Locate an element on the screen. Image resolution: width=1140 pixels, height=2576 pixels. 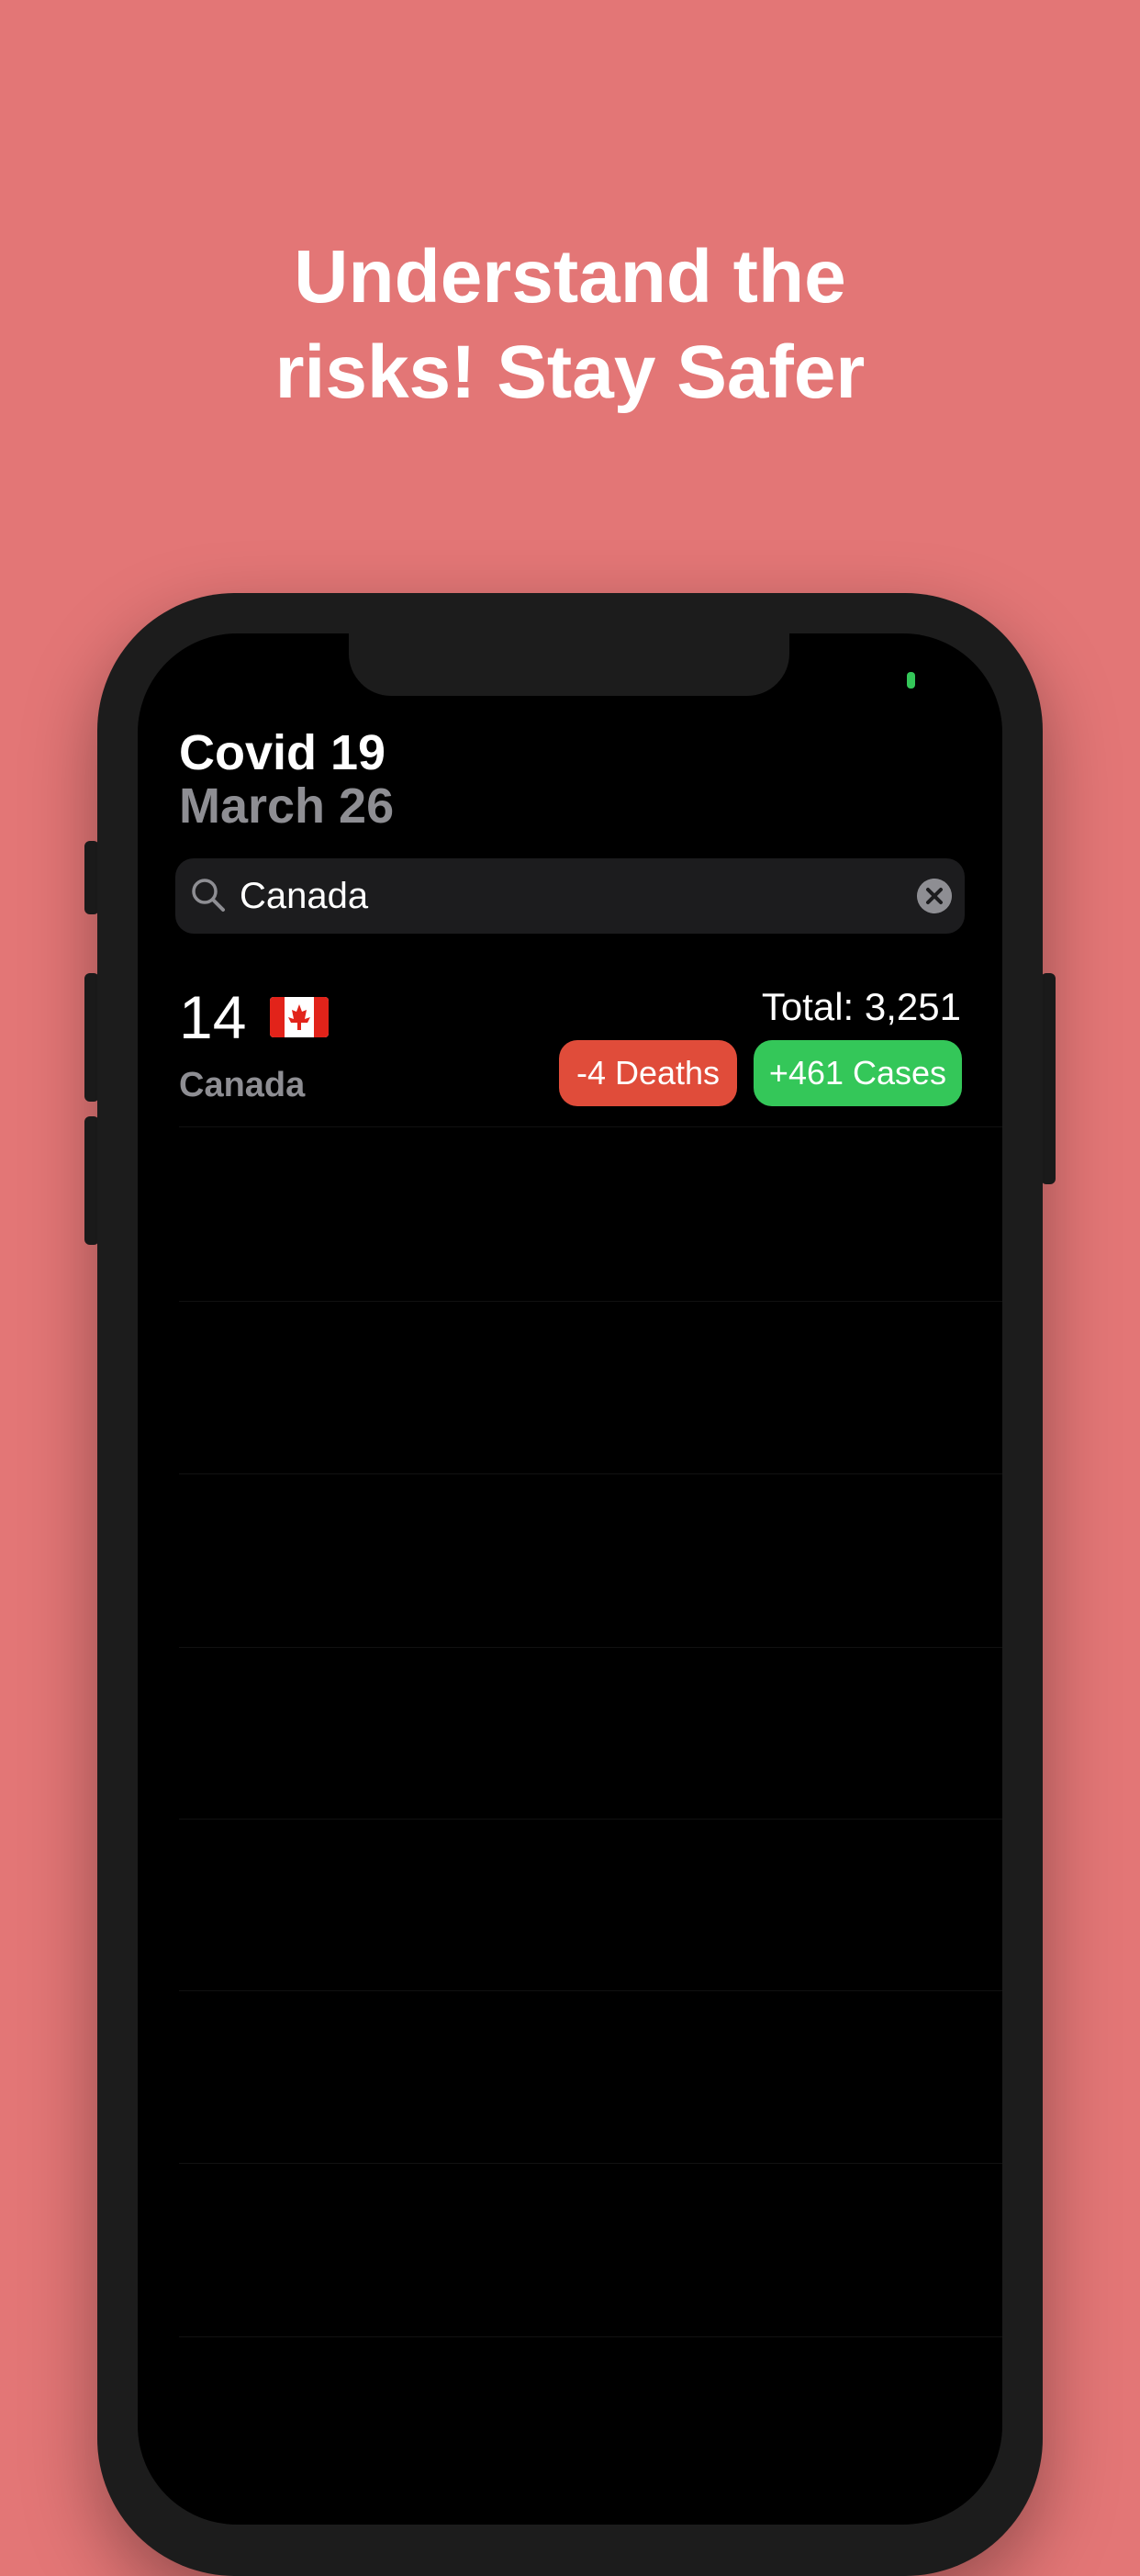
promo-headline-line-2: risks! Stay Safer is located at coordinates (570, 372).